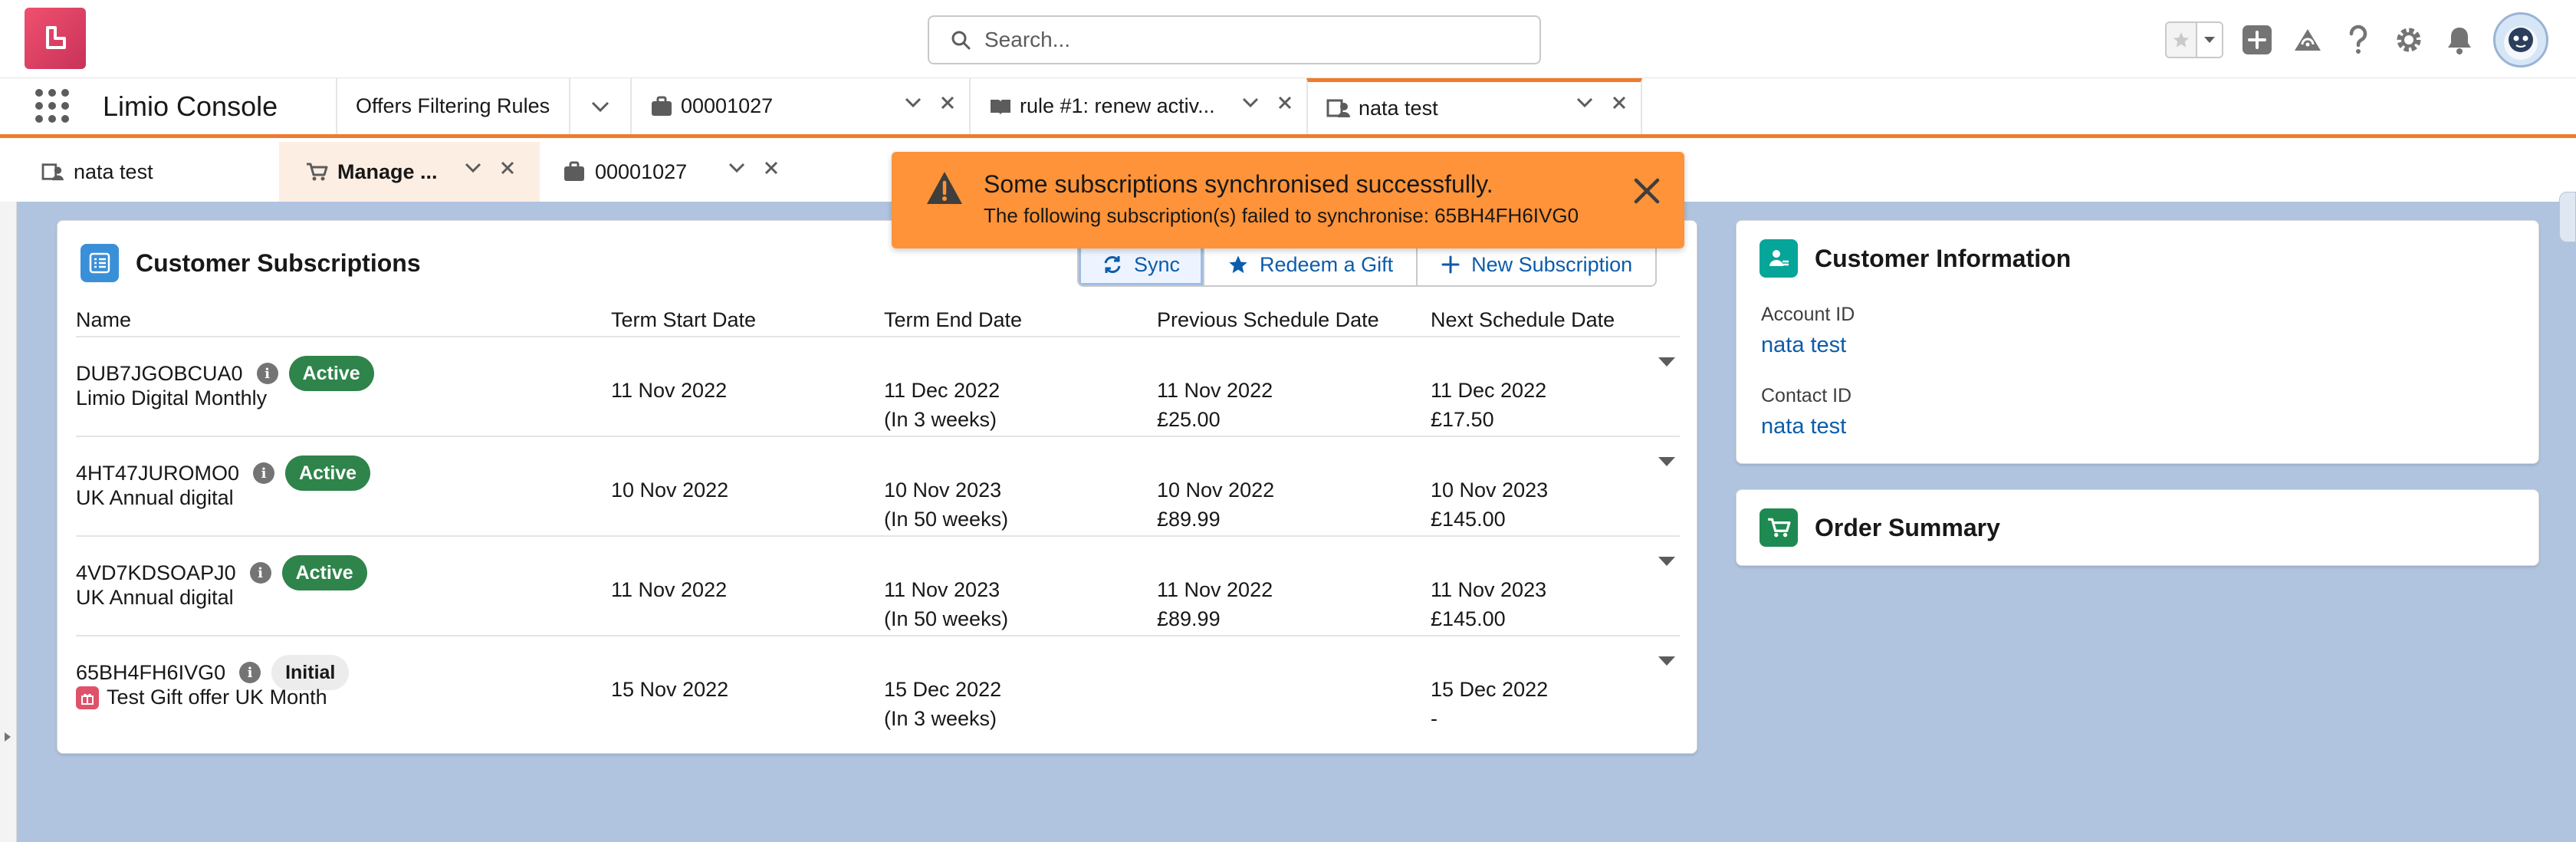  Describe the element at coordinates (942, 589) in the screenshot. I see `term-end-date: 11 Nov 2023` at that location.